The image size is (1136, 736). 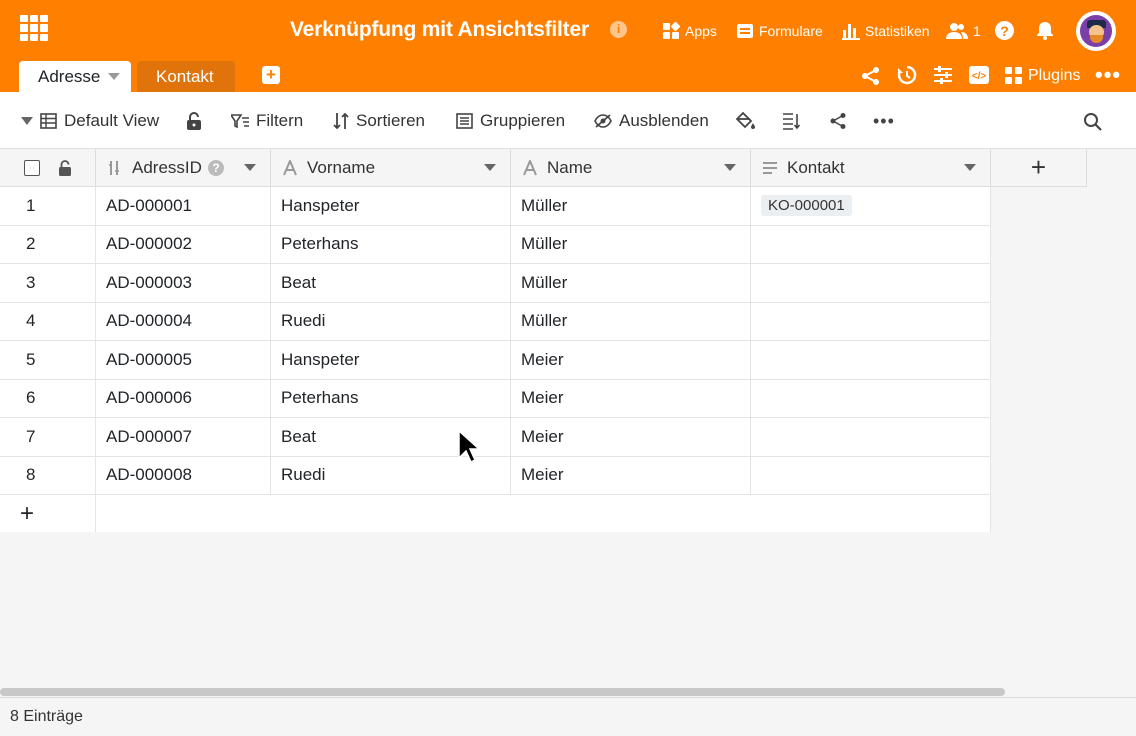 What do you see at coordinates (979, 75) in the screenshot?
I see `script-icon: </>` at bounding box center [979, 75].